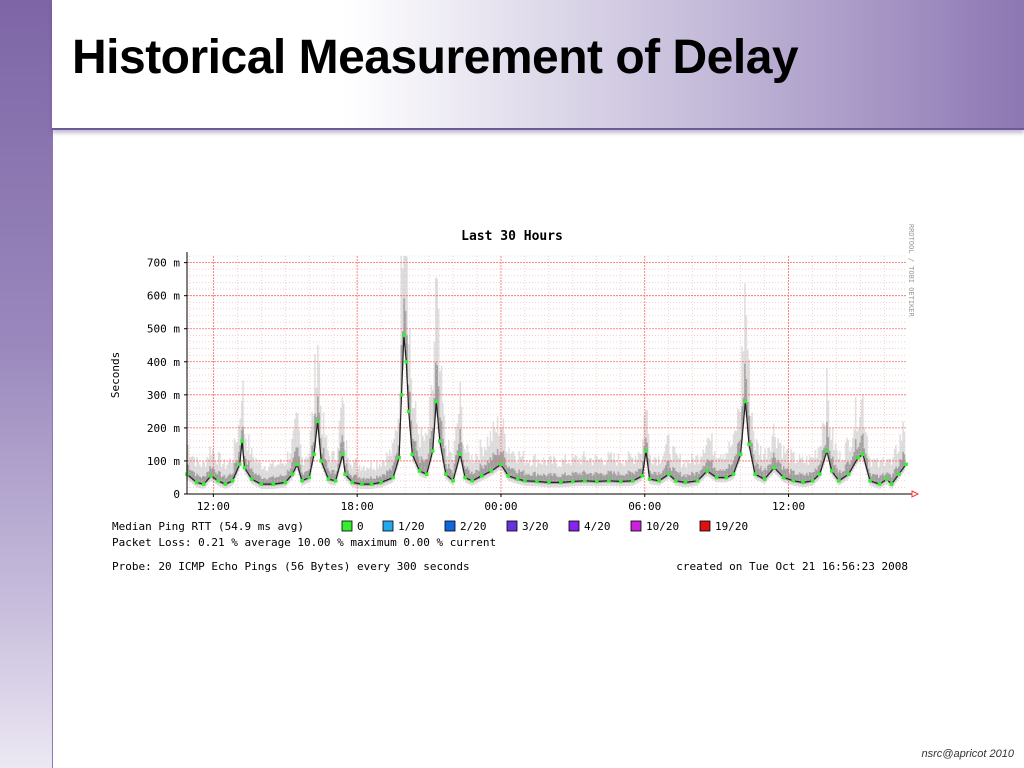  Describe the element at coordinates (473, 526) in the screenshot. I see `legend-label: 2/20` at that location.